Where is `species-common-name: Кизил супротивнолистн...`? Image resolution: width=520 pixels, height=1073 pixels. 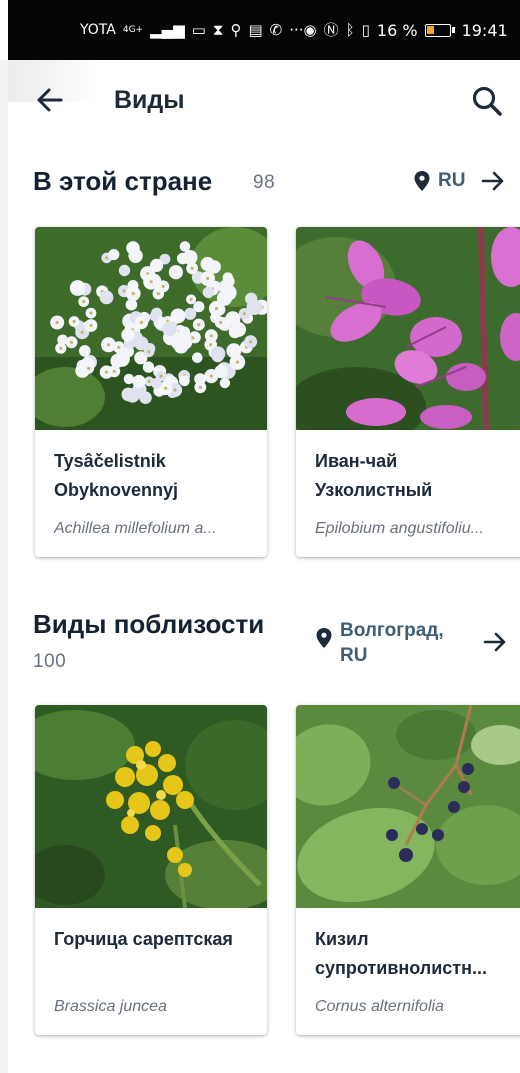
species-common-name: Кизил супротивнолистн... is located at coordinates (401, 953).